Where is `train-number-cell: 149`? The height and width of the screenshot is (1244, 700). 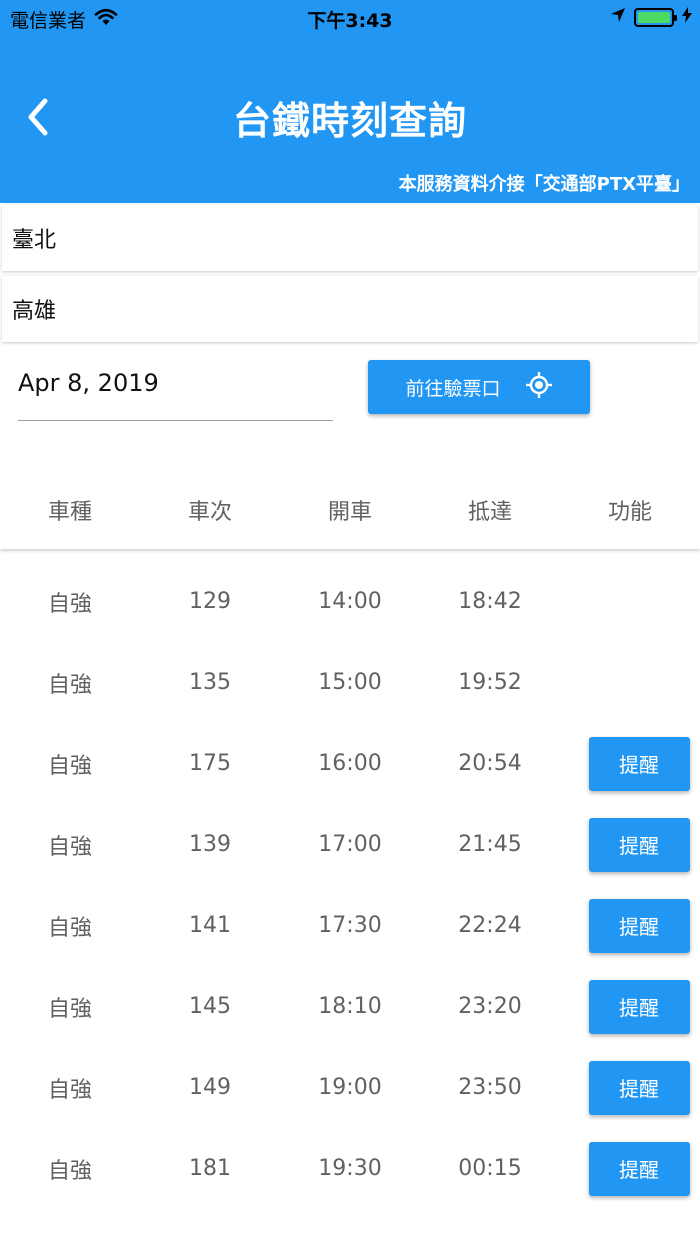
train-number-cell: 149 is located at coordinates (210, 1087).